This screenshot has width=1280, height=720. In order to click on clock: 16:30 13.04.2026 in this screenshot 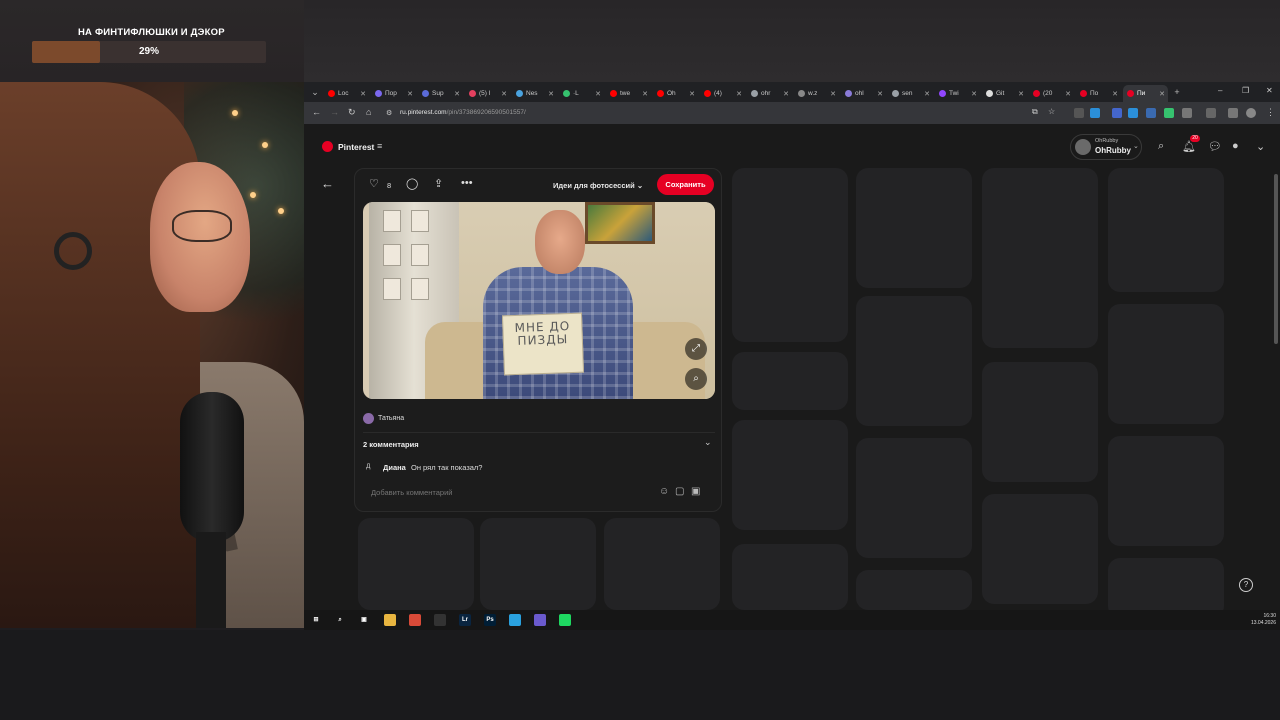, I will do `click(1263, 620)`.